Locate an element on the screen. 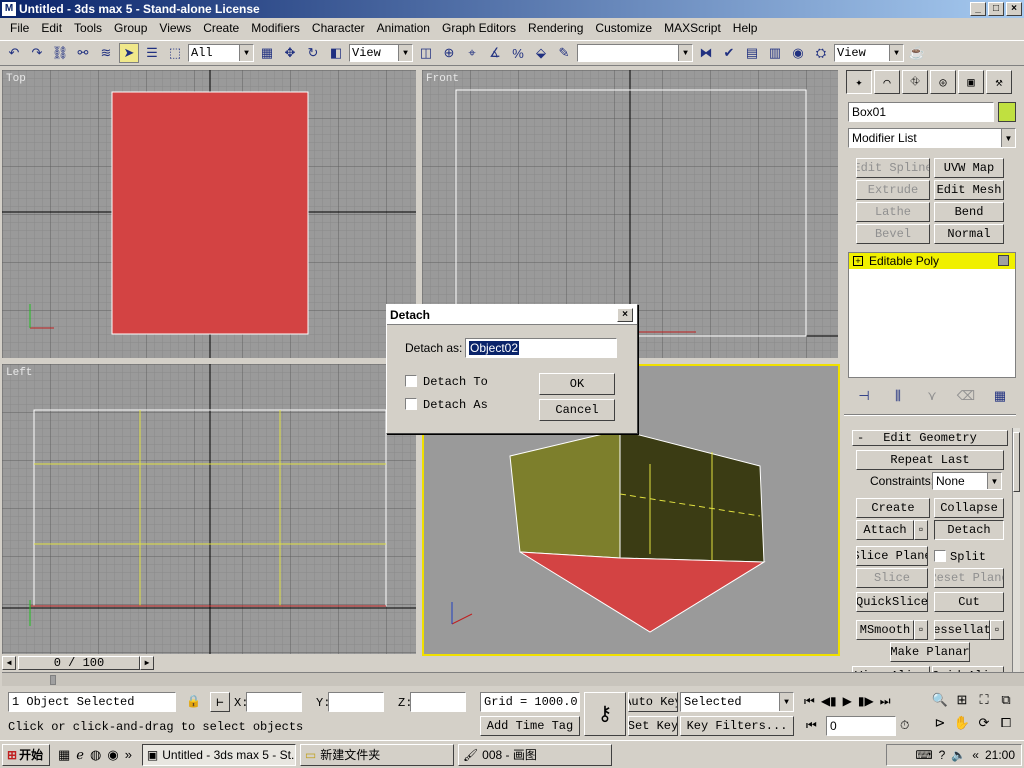  show-desktop-icon: ▦ is located at coordinates (64, 755).